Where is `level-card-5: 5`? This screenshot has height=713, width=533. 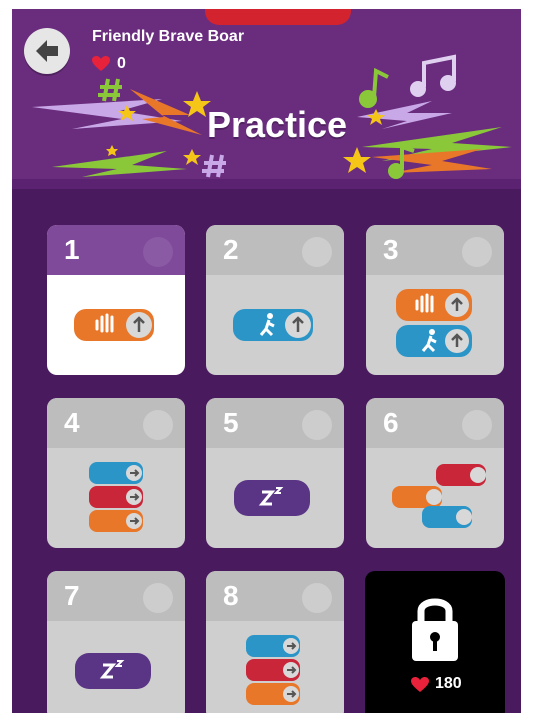
level-card-5: 5 is located at coordinates (275, 473).